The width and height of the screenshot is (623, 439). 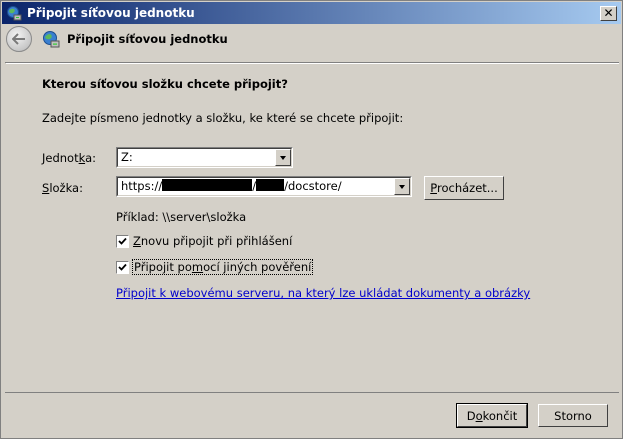 What do you see at coordinates (311, 13) in the screenshot?
I see `title-bar: Připojit síťovou jednotku ✕` at bounding box center [311, 13].